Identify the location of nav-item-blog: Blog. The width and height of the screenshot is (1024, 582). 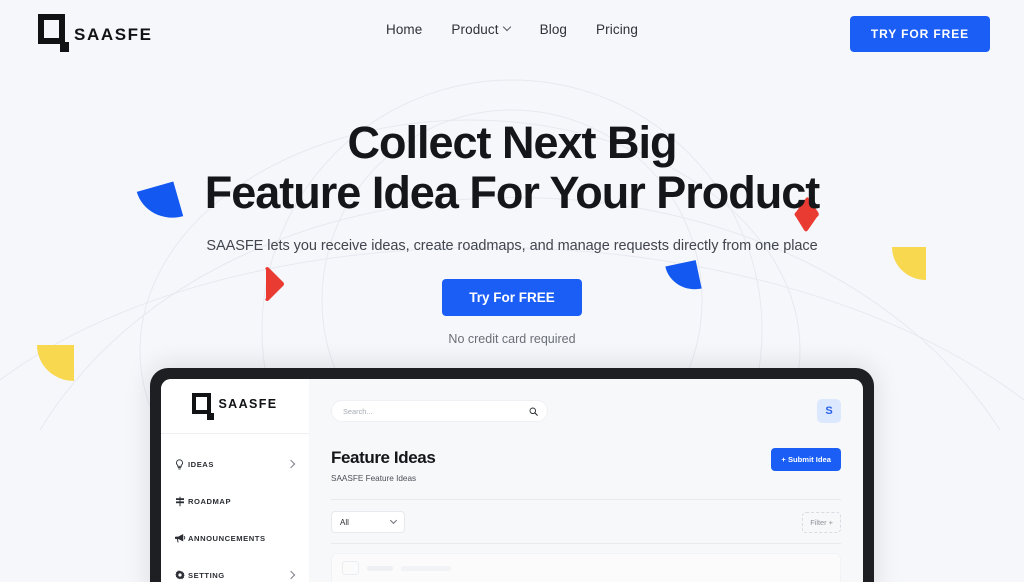
(553, 29).